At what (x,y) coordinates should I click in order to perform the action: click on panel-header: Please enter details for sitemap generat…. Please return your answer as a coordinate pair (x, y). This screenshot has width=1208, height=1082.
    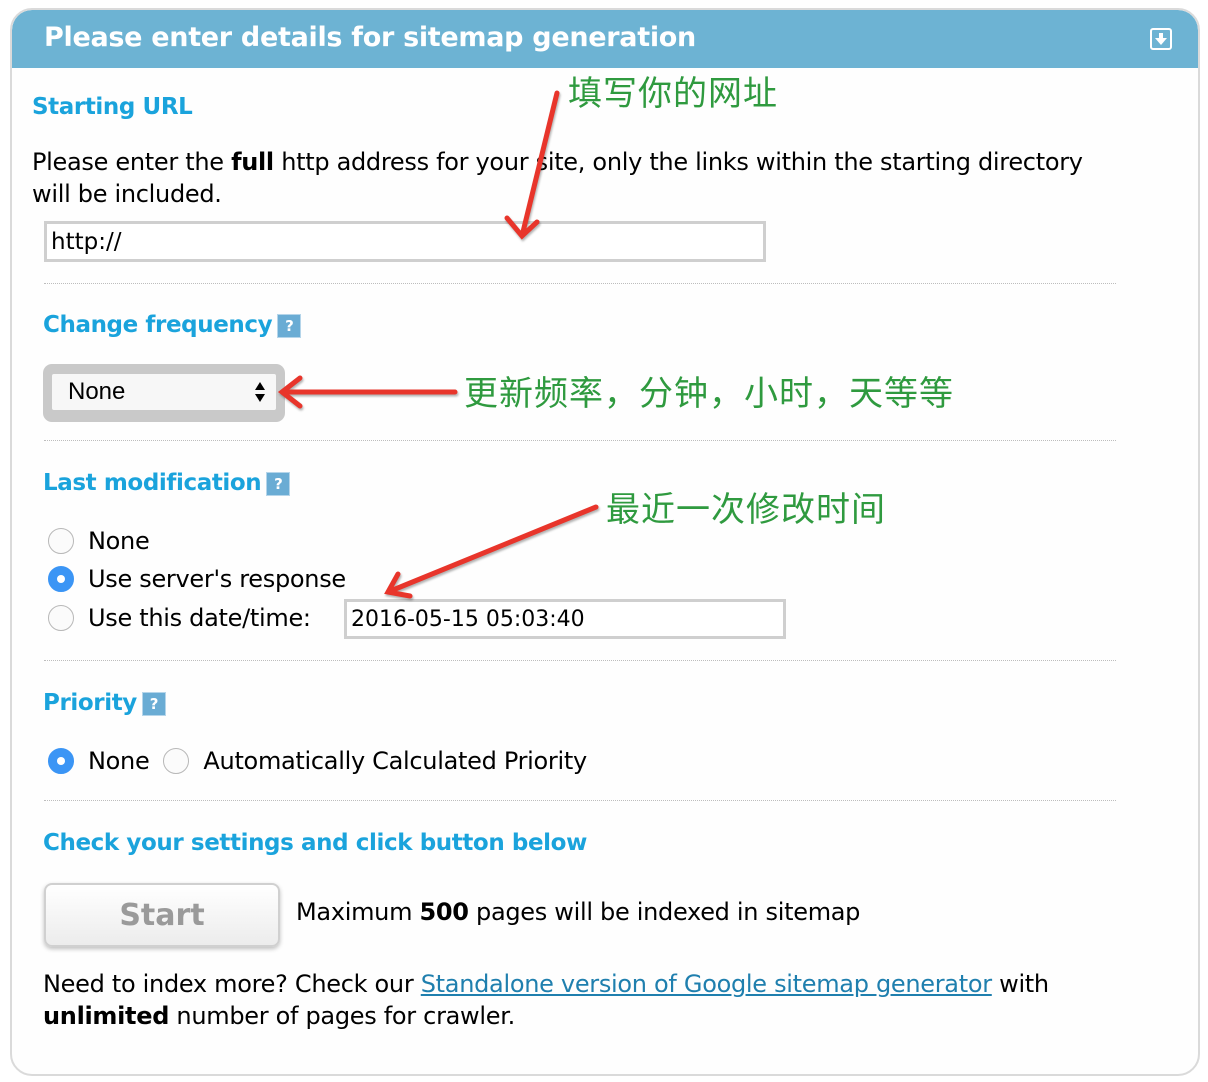
    Looking at the image, I should click on (605, 39).